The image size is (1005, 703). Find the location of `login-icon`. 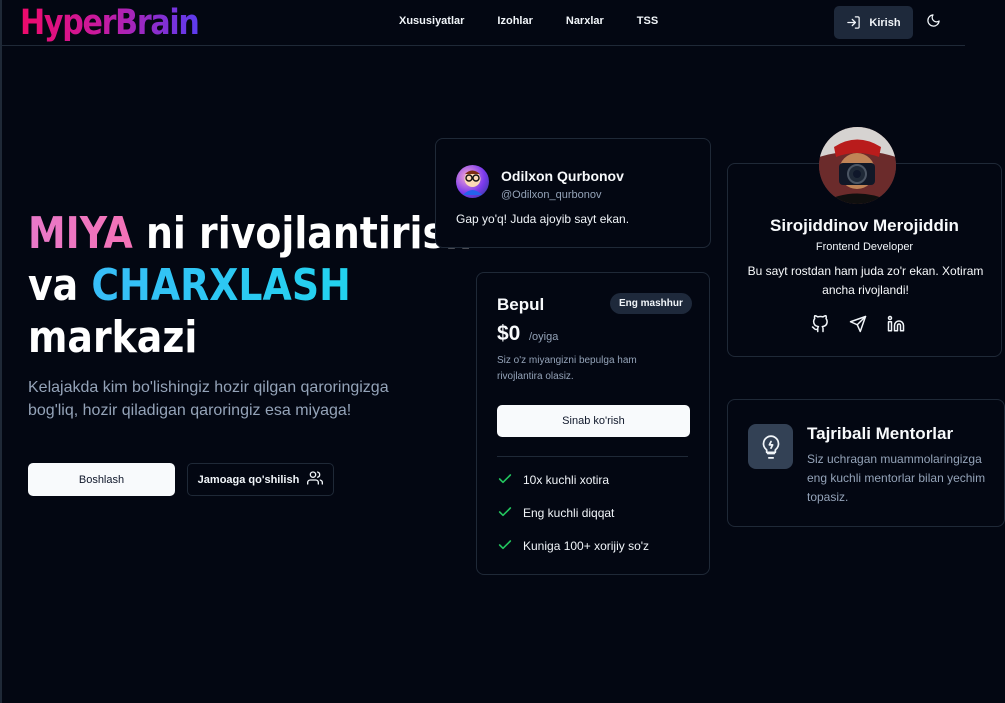

login-icon is located at coordinates (853, 22).